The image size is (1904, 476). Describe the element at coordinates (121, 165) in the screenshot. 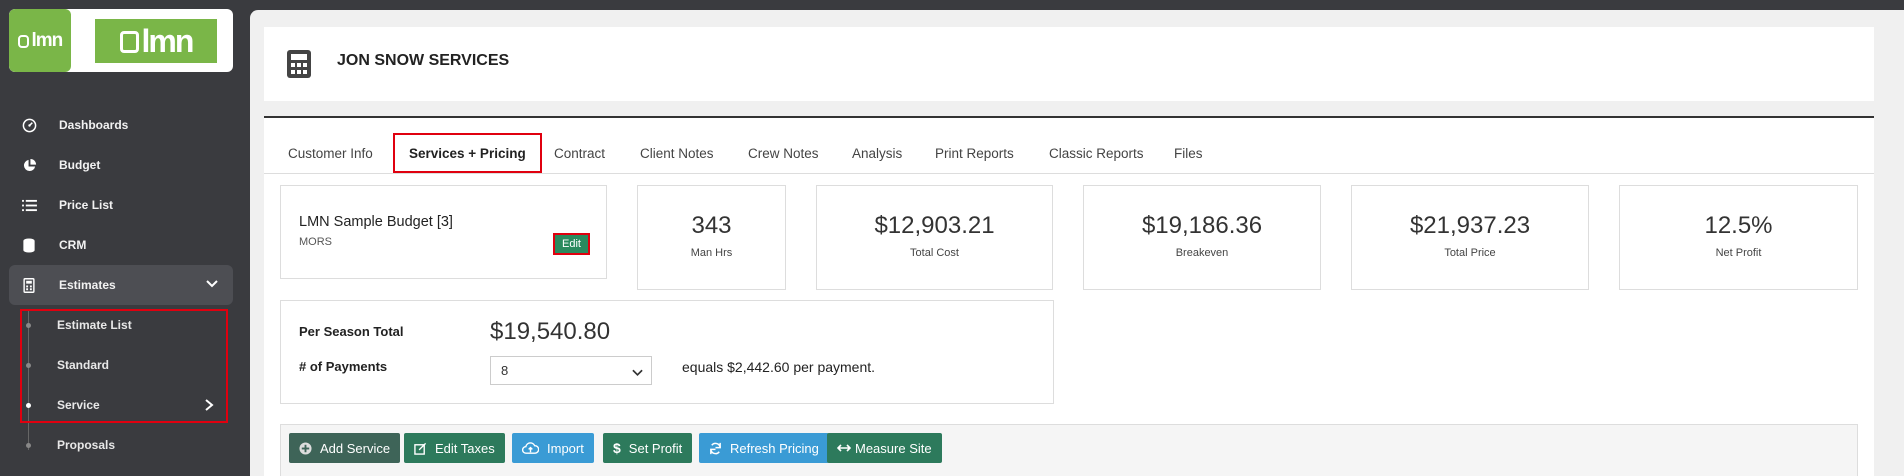

I see `sidebar-item-budget: Budget` at that location.